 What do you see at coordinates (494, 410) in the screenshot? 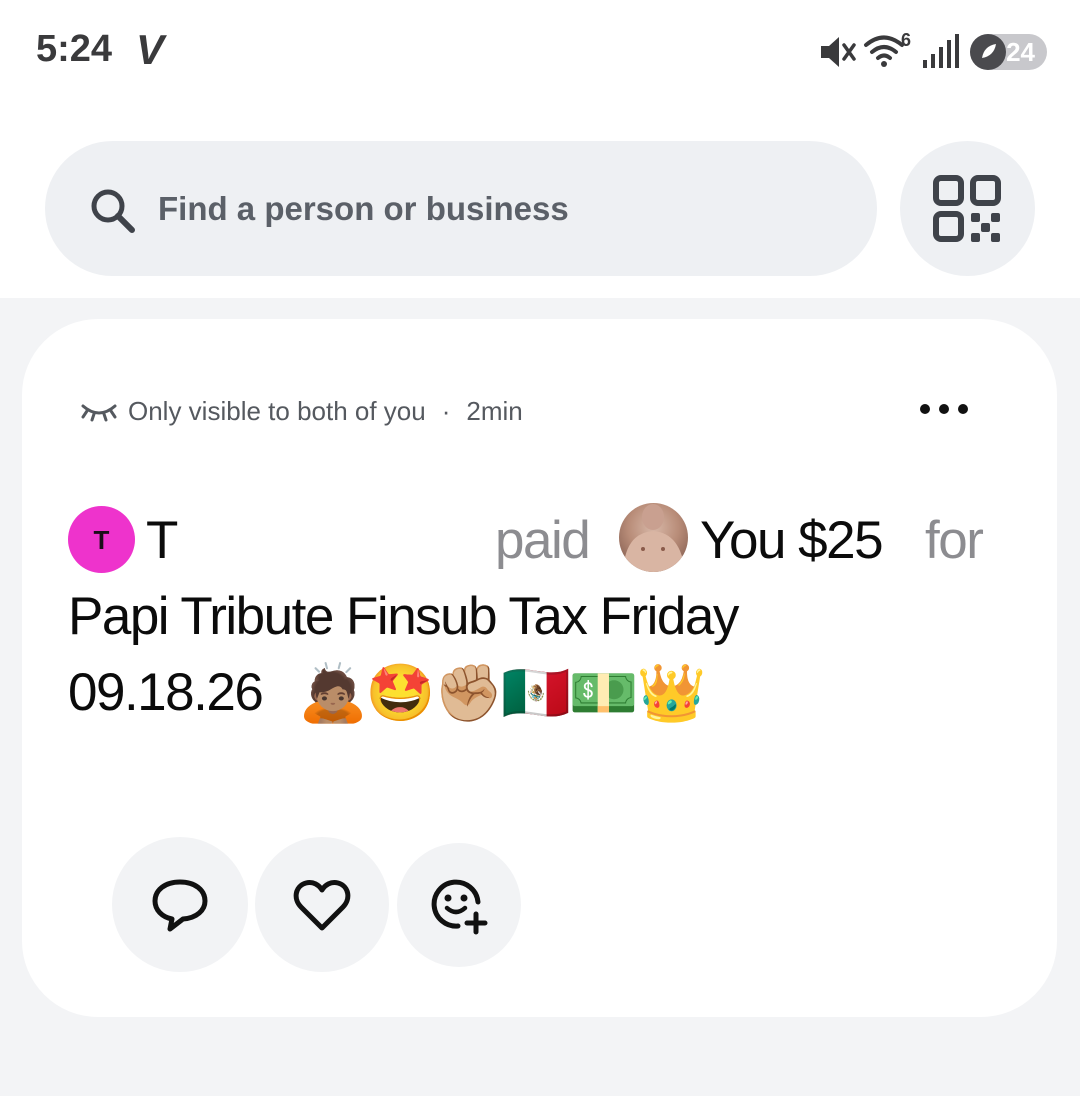
I see `time-ago: 2min` at bounding box center [494, 410].